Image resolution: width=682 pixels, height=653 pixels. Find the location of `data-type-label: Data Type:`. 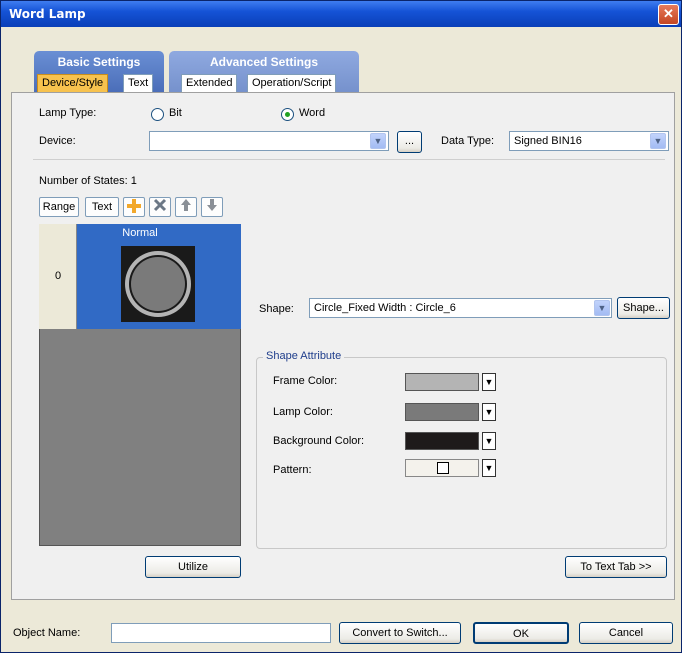

data-type-label: Data Type: is located at coordinates (467, 141).